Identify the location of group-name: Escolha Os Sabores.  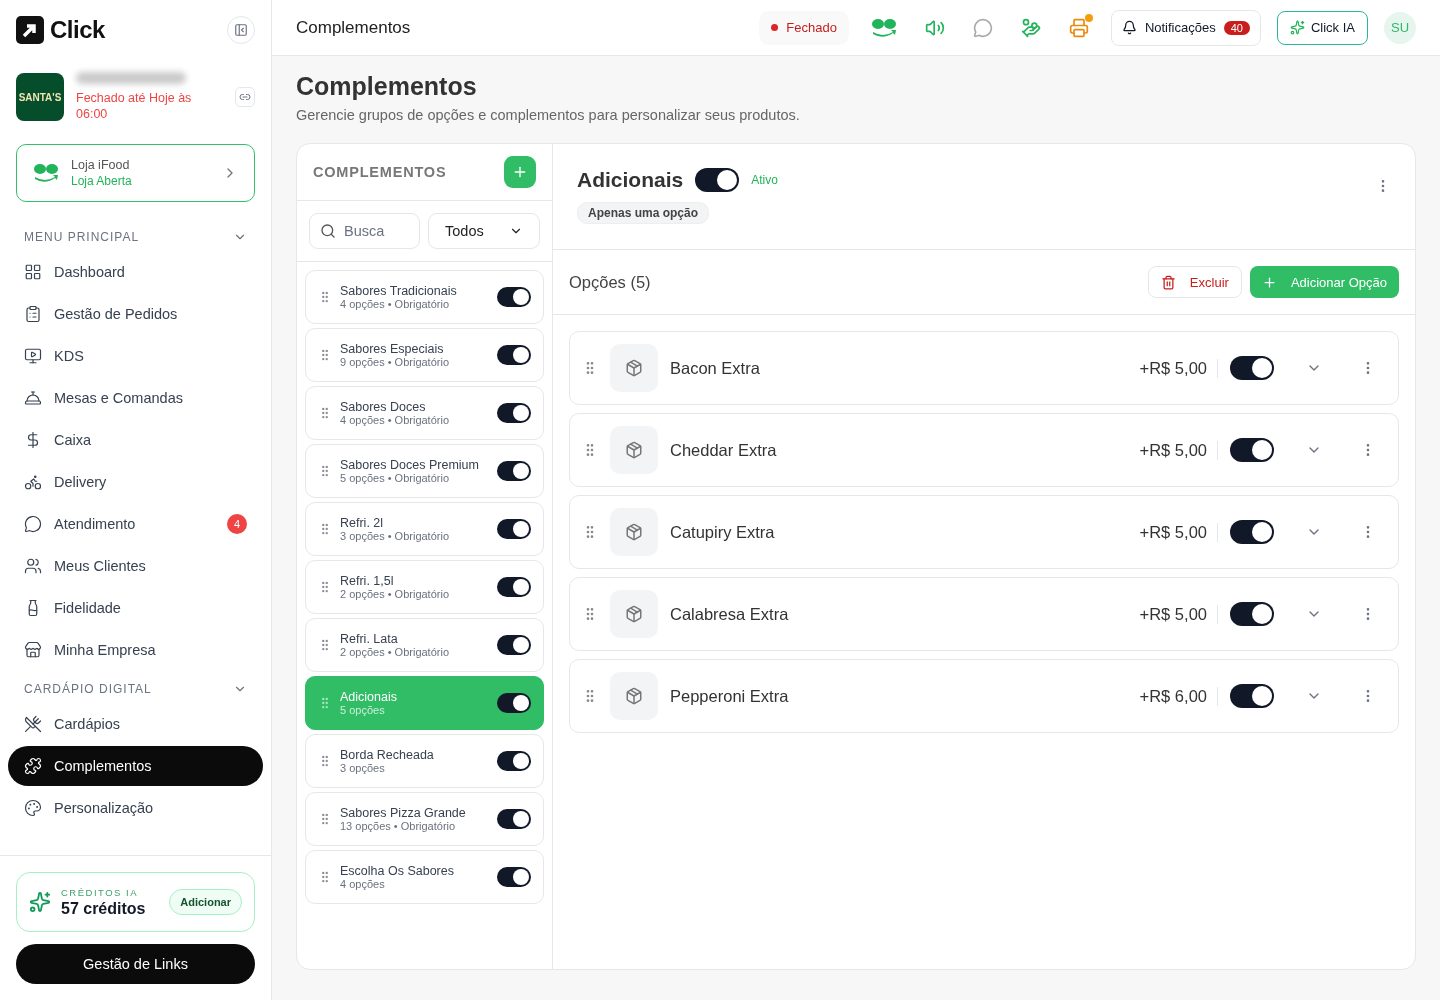
(397, 871).